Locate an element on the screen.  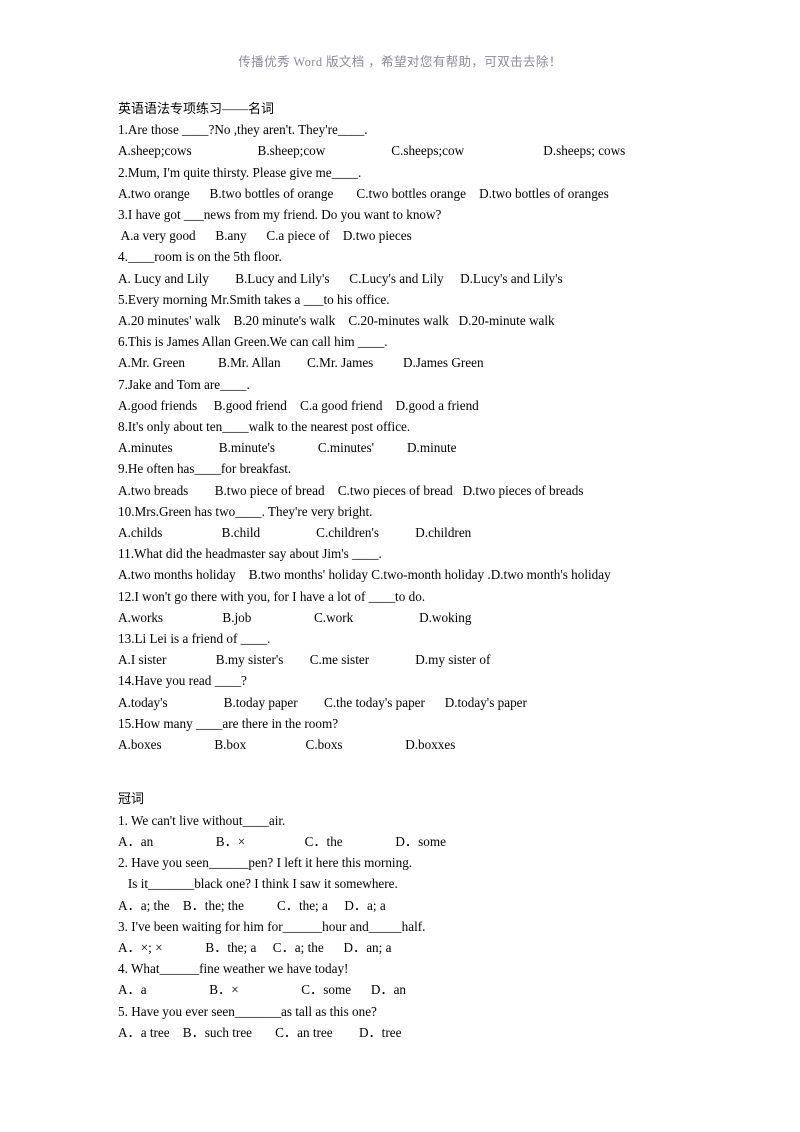
options-line: A.boxes B.box C.boxs D.boxxes is located at coordinates (287, 745).